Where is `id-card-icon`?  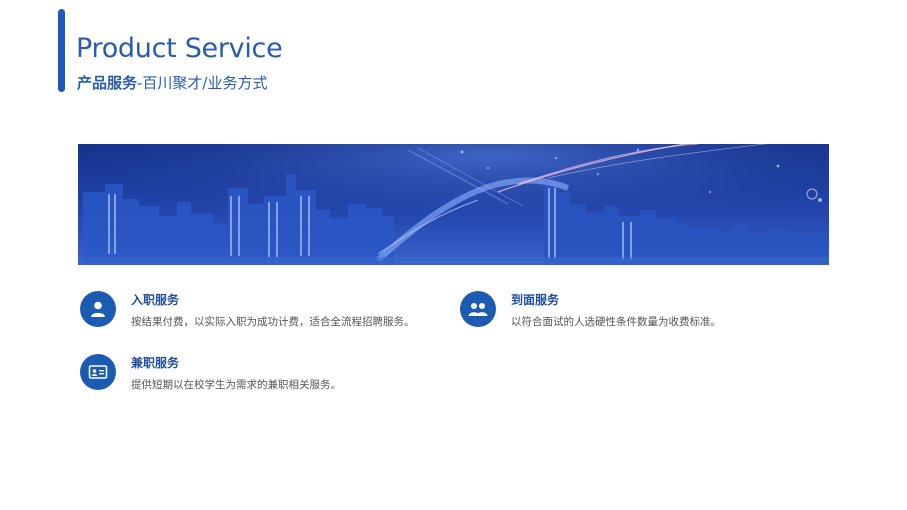
id-card-icon is located at coordinates (98, 372).